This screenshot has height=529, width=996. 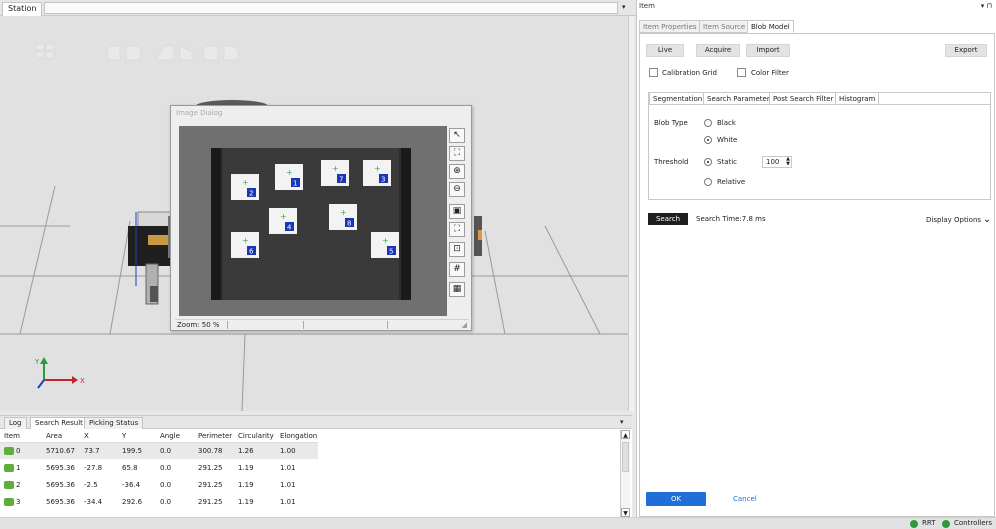 I want to click on blob-card: +2, so click(x=245, y=187).